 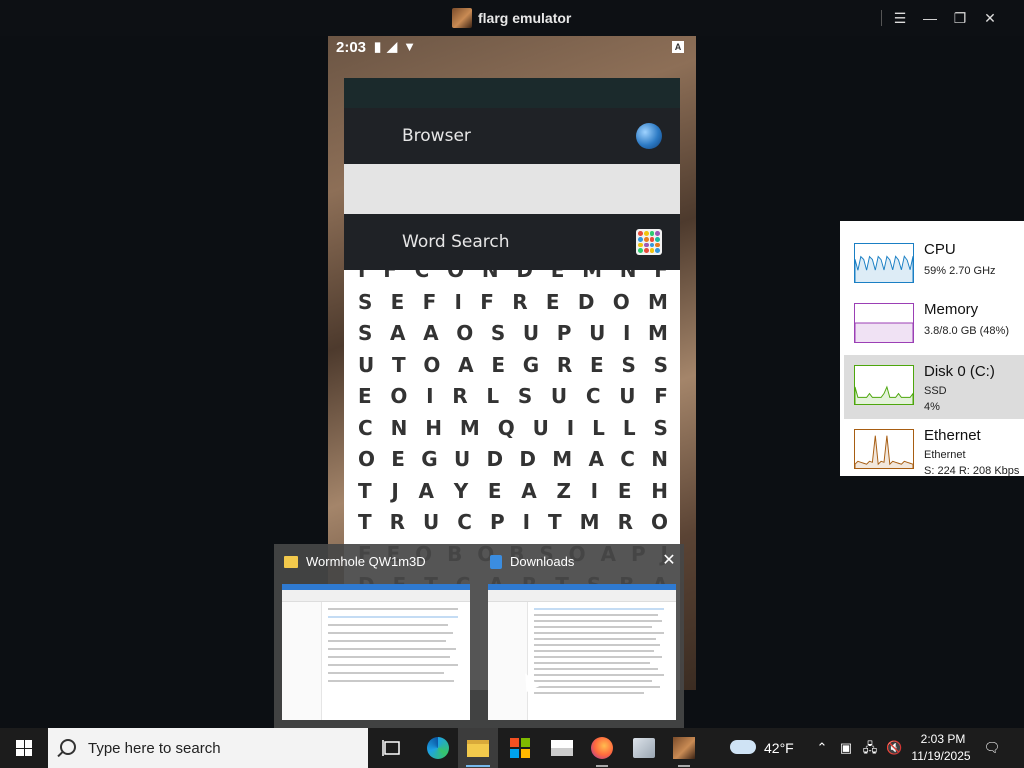 I want to click on microsoft-store-button, so click(x=520, y=748).